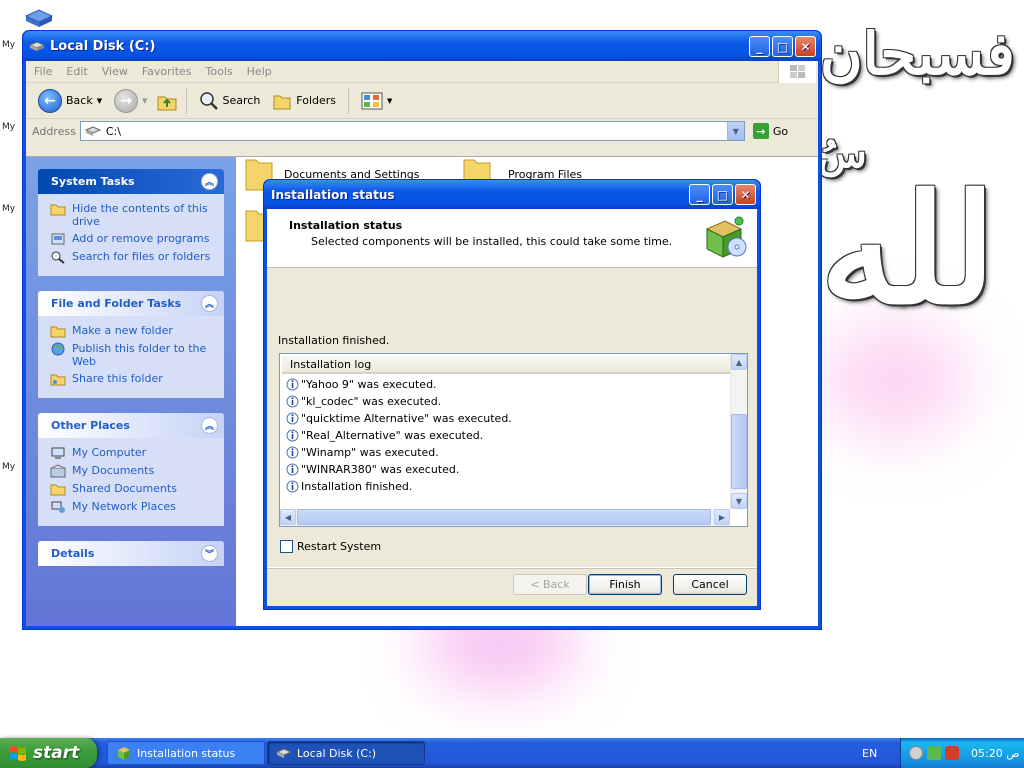 Image resolution: width=1024 pixels, height=768 pixels. What do you see at coordinates (292, 401) in the screenshot?
I see `info-icon` at bounding box center [292, 401].